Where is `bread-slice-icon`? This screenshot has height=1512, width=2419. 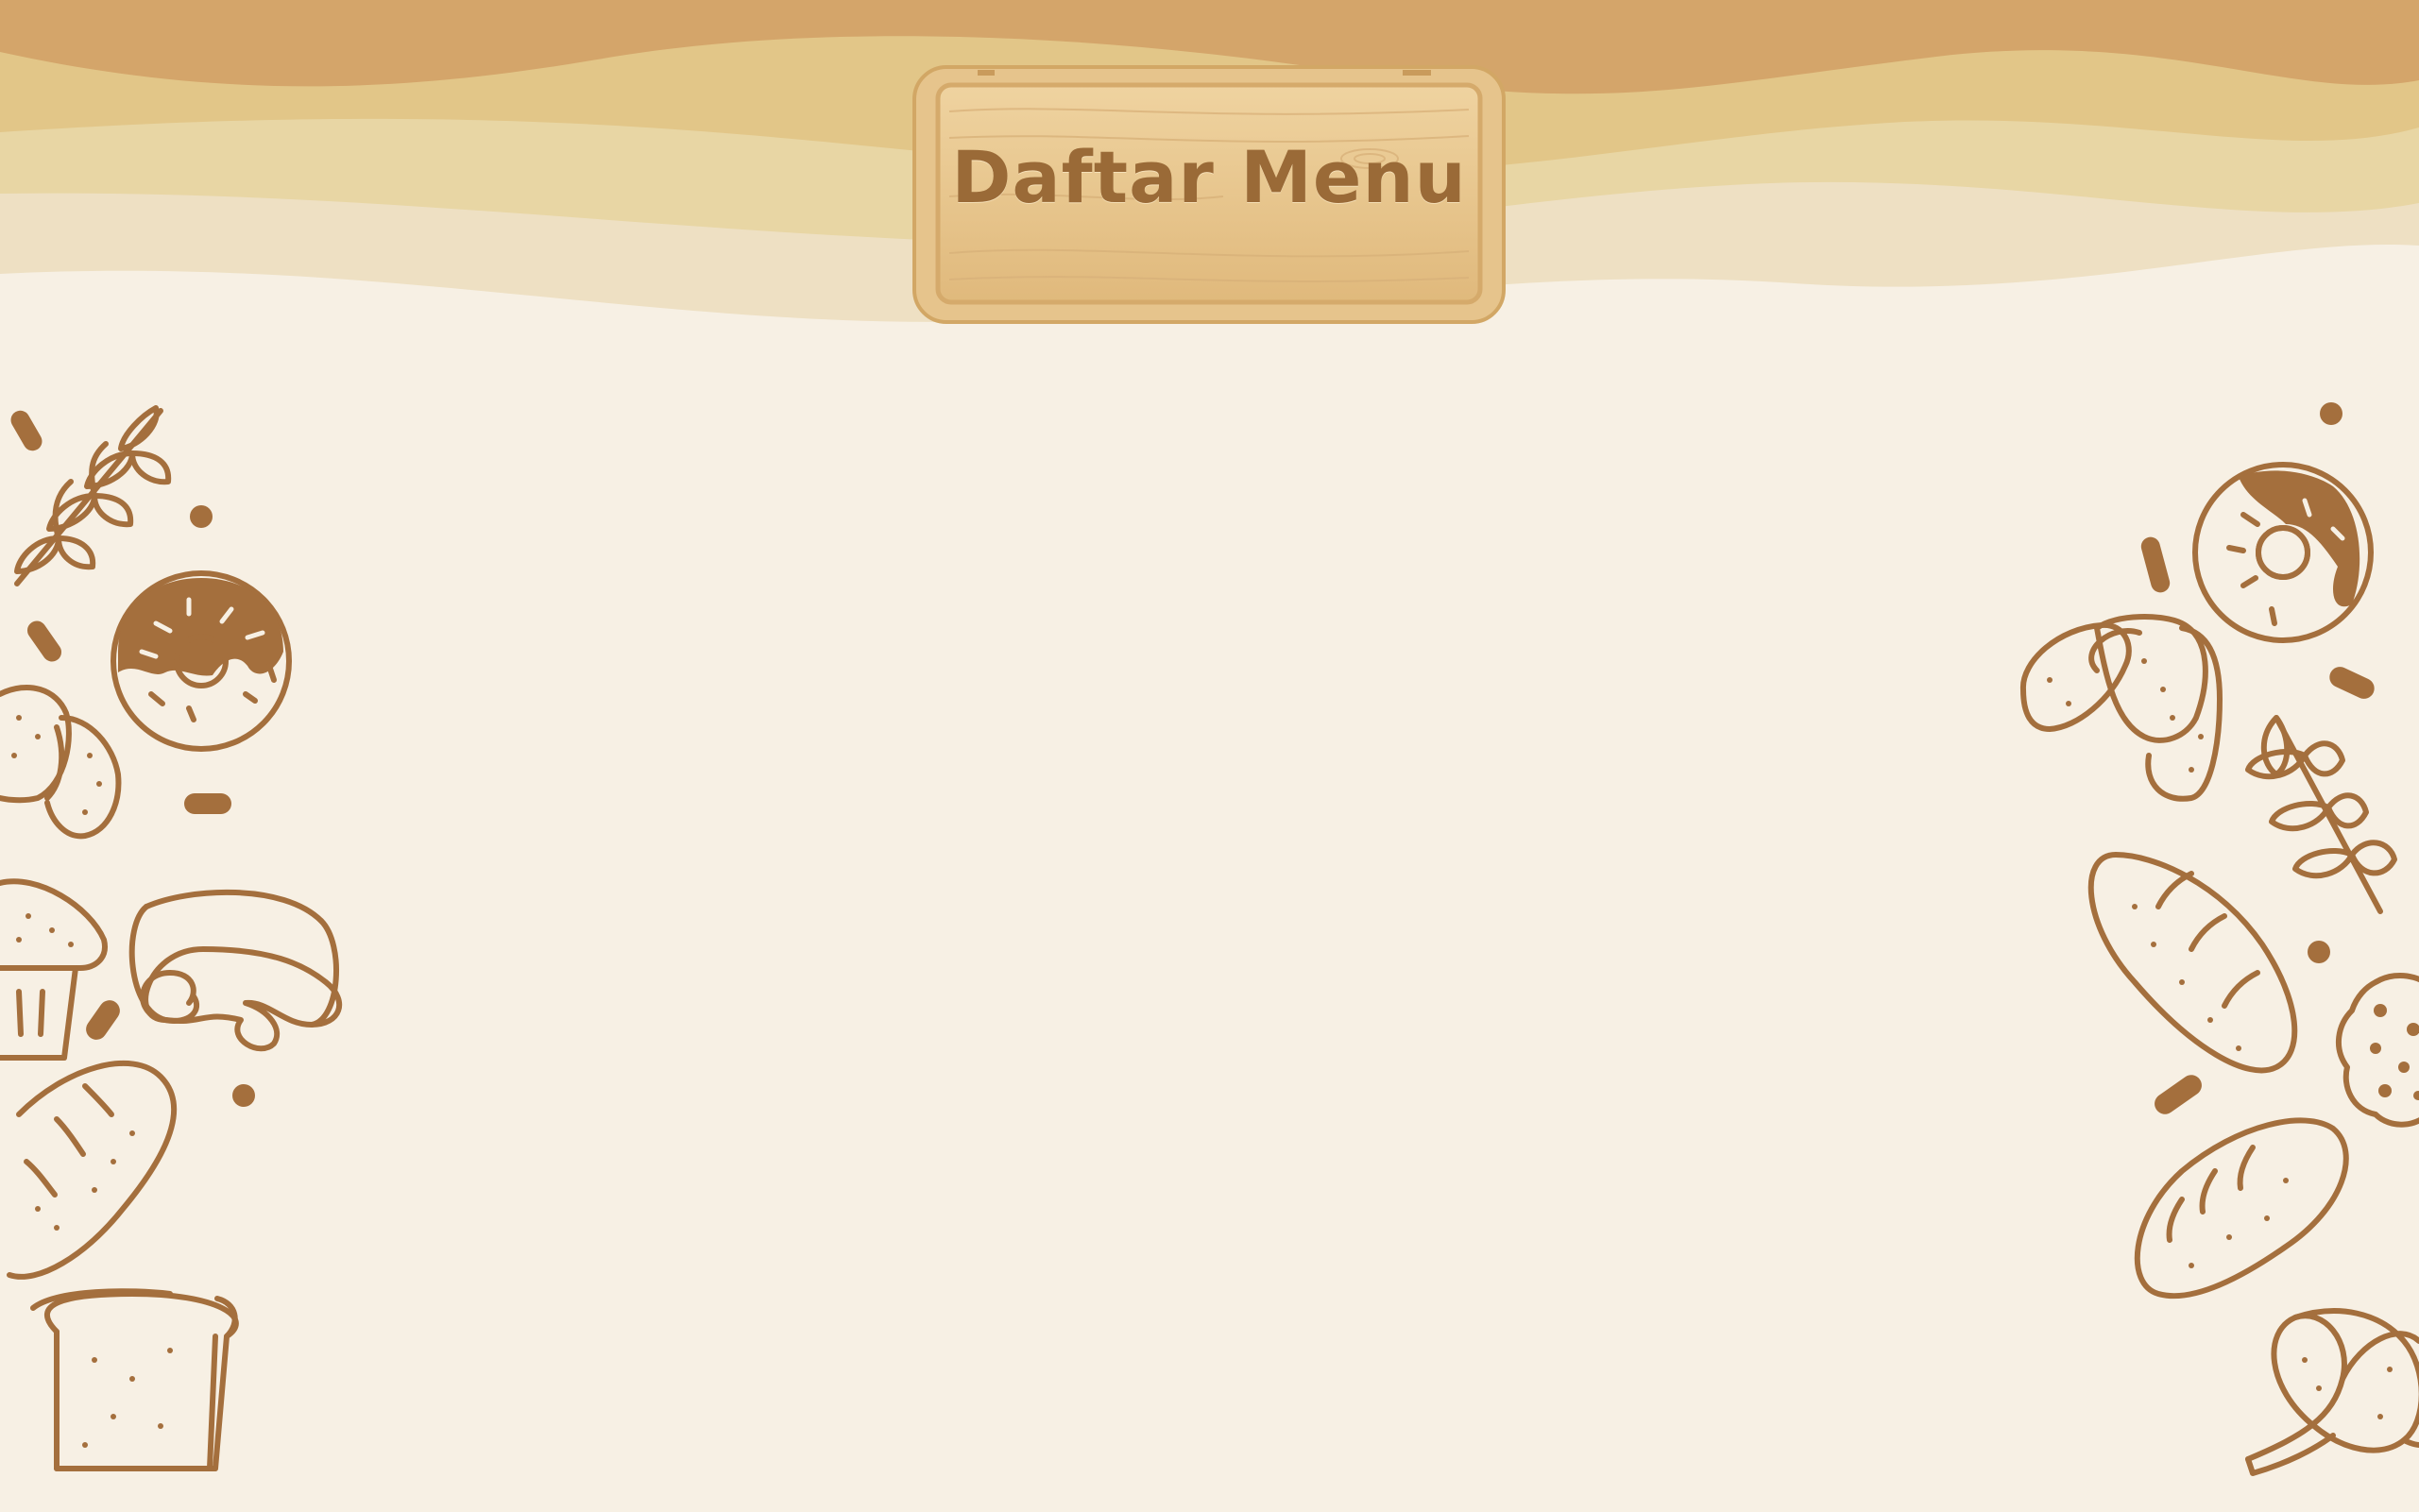
bread-slice-icon is located at coordinates (134, 1379).